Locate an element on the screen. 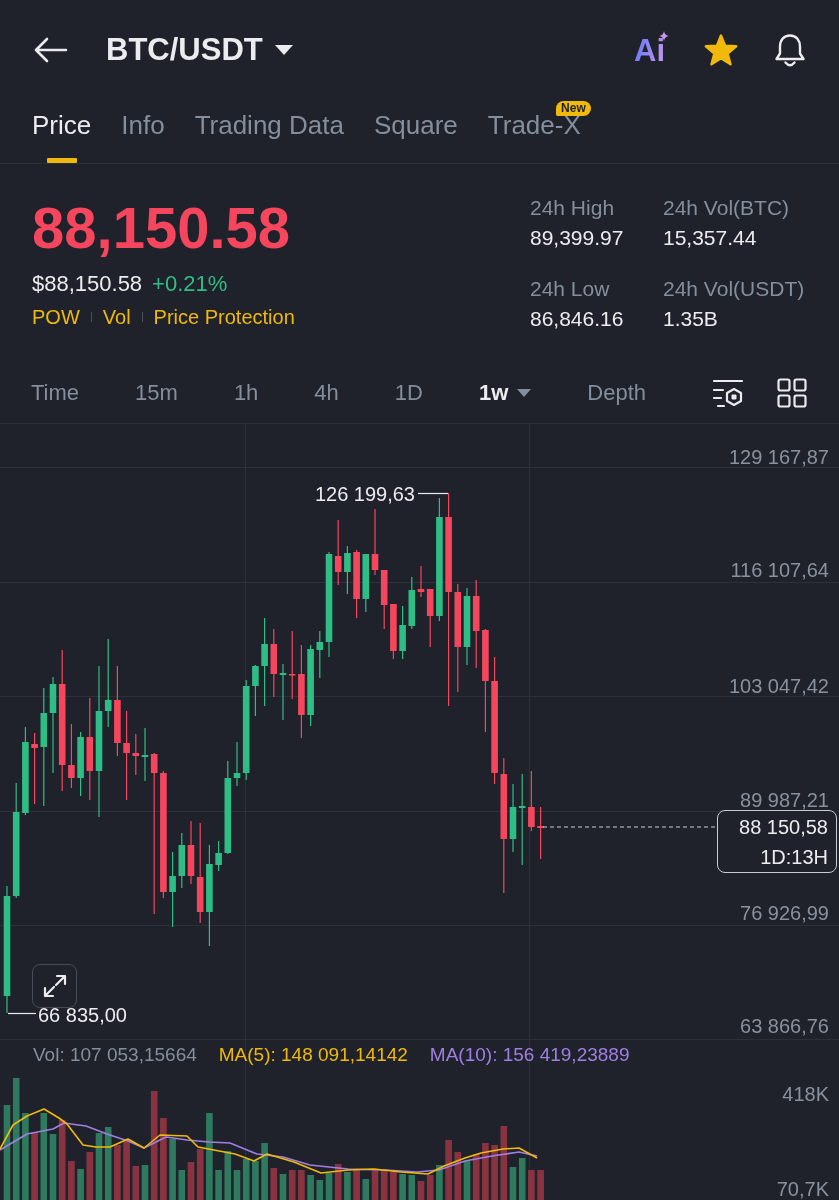 The width and height of the screenshot is (839, 1200). tag-link: POW is located at coordinates (56, 317).